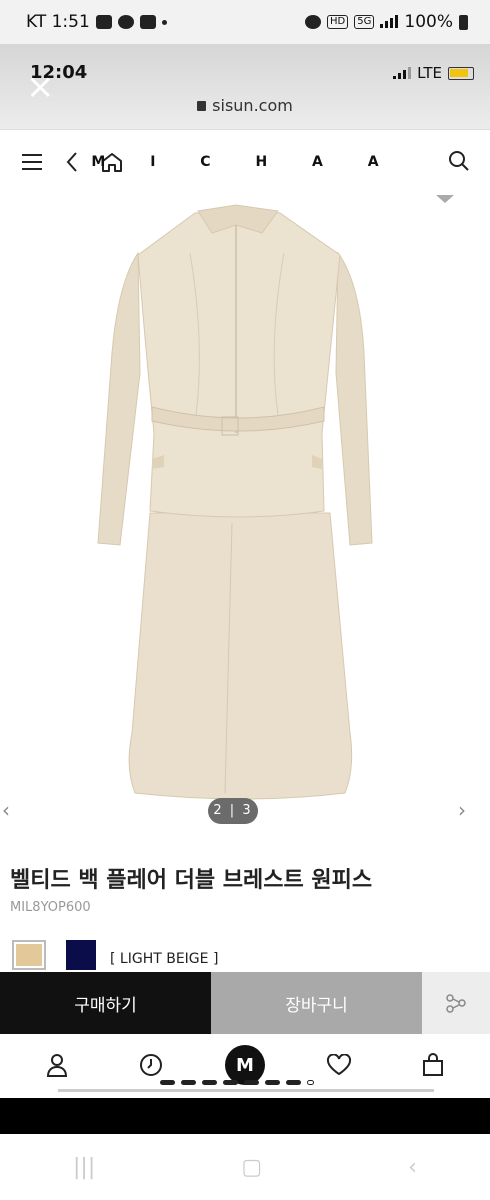 The image size is (490, 1200). I want to click on m-app-icon, so click(147, 22).